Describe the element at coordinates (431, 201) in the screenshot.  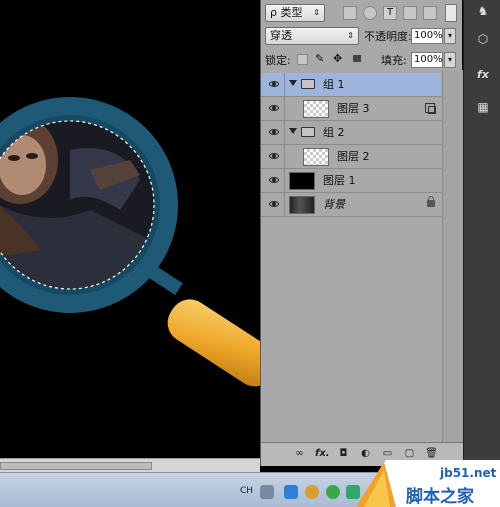
I see `lock-icon` at that location.